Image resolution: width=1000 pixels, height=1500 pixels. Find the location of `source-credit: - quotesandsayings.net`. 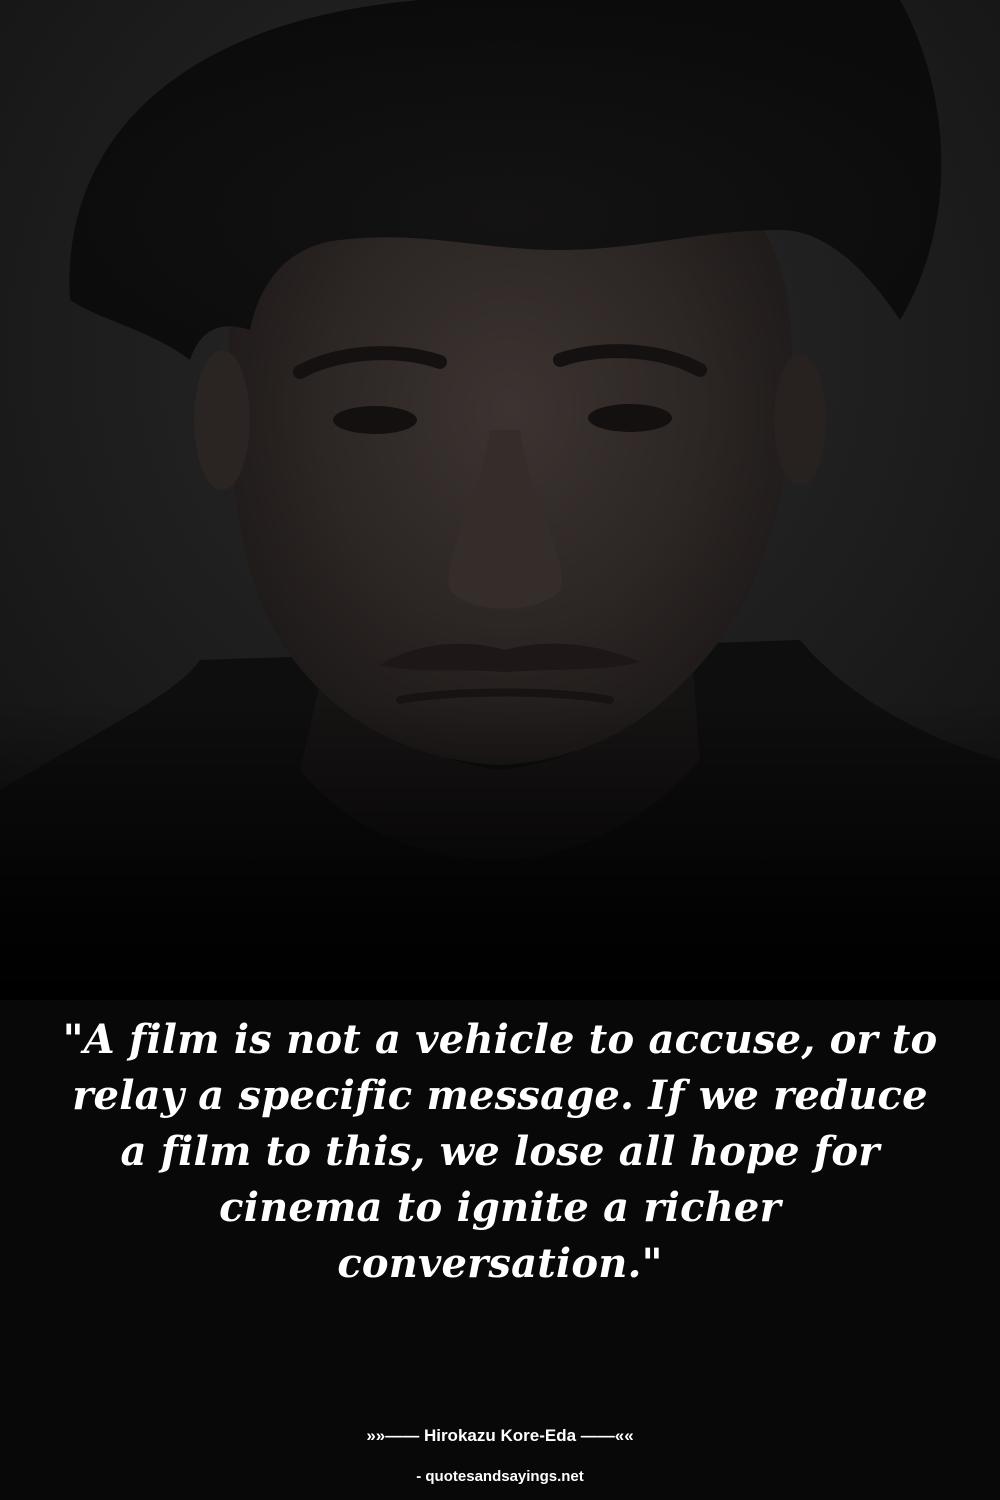

source-credit: - quotesandsayings.net is located at coordinates (500, 1476).